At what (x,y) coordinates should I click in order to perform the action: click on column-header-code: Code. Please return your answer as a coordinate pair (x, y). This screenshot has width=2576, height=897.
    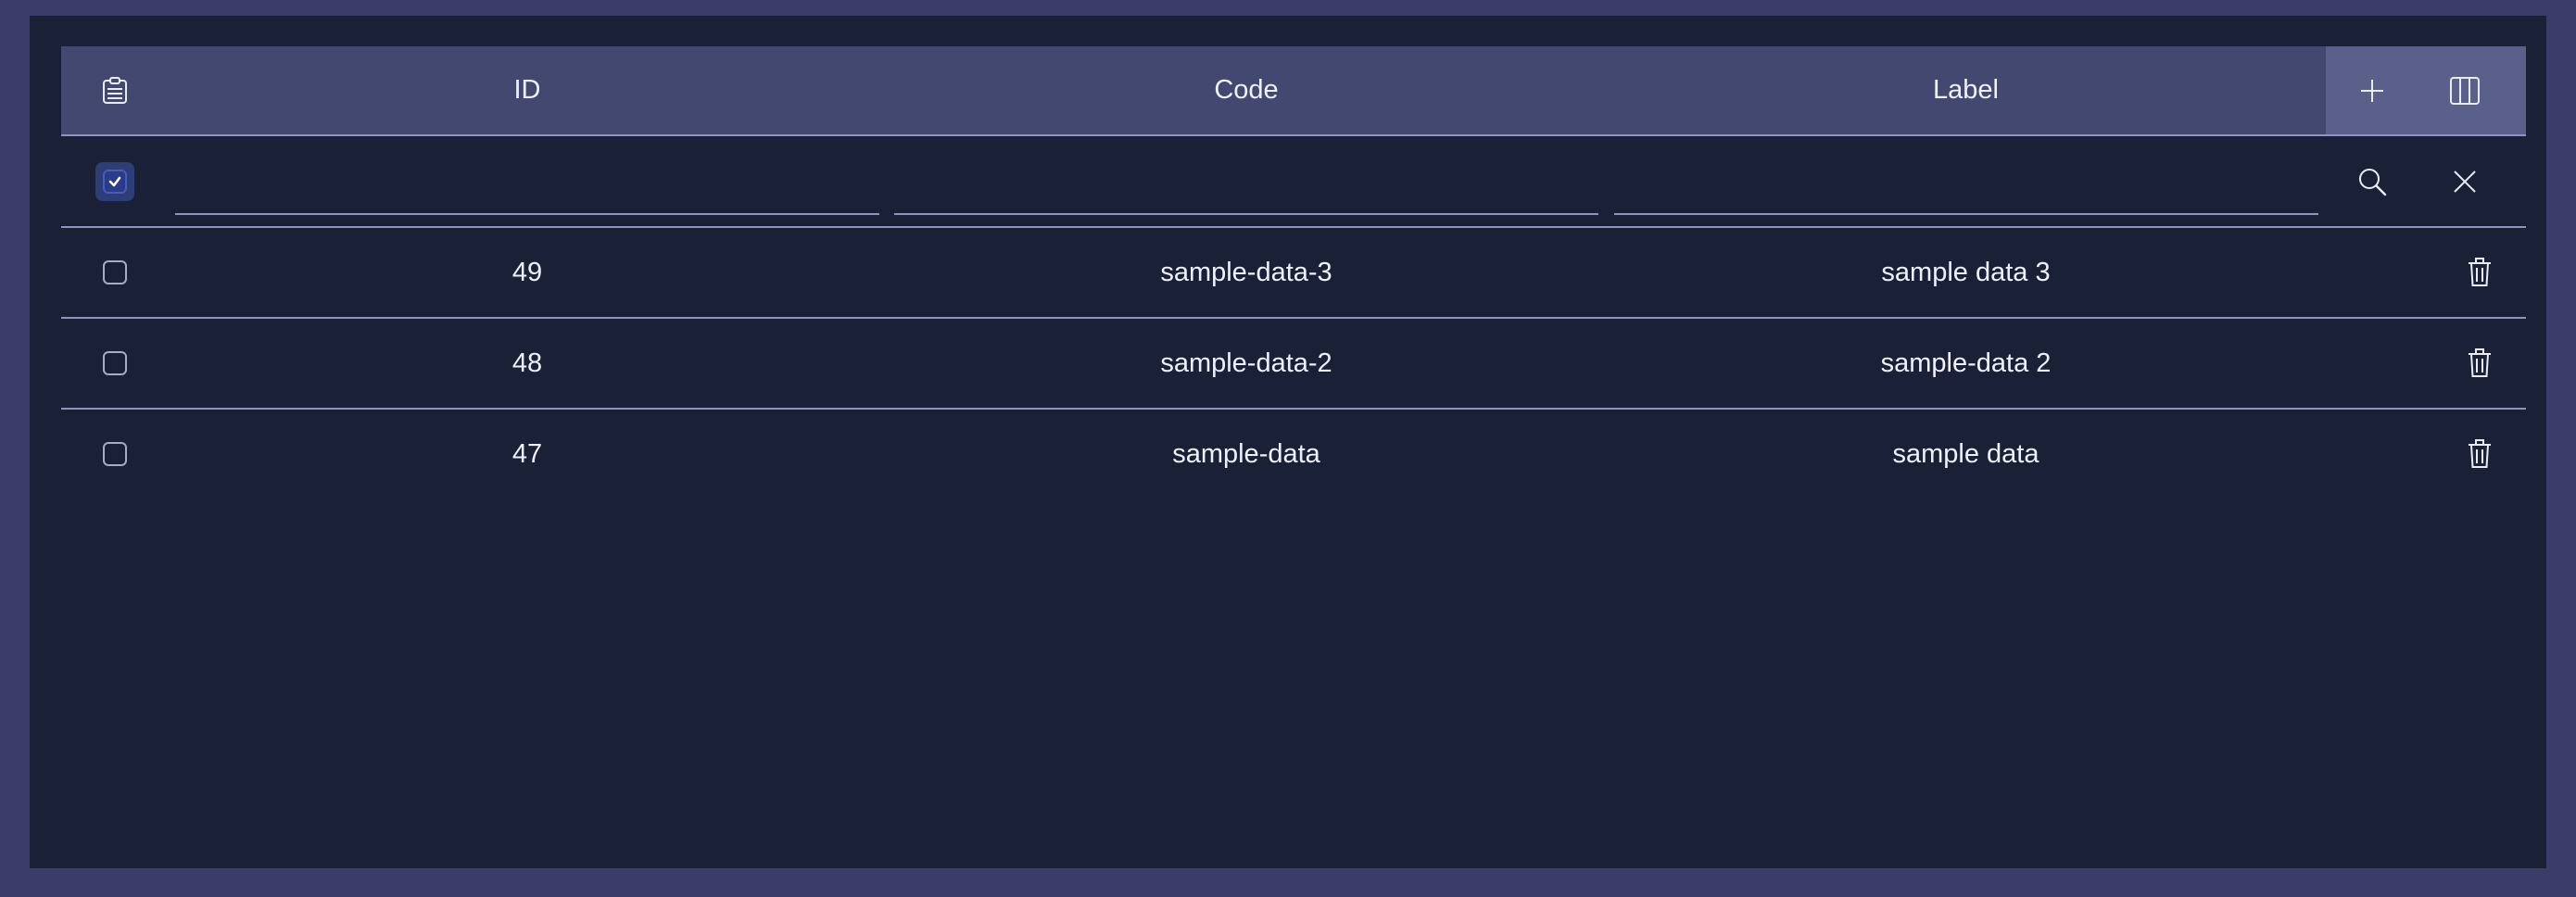
    Looking at the image, I should click on (1247, 90).